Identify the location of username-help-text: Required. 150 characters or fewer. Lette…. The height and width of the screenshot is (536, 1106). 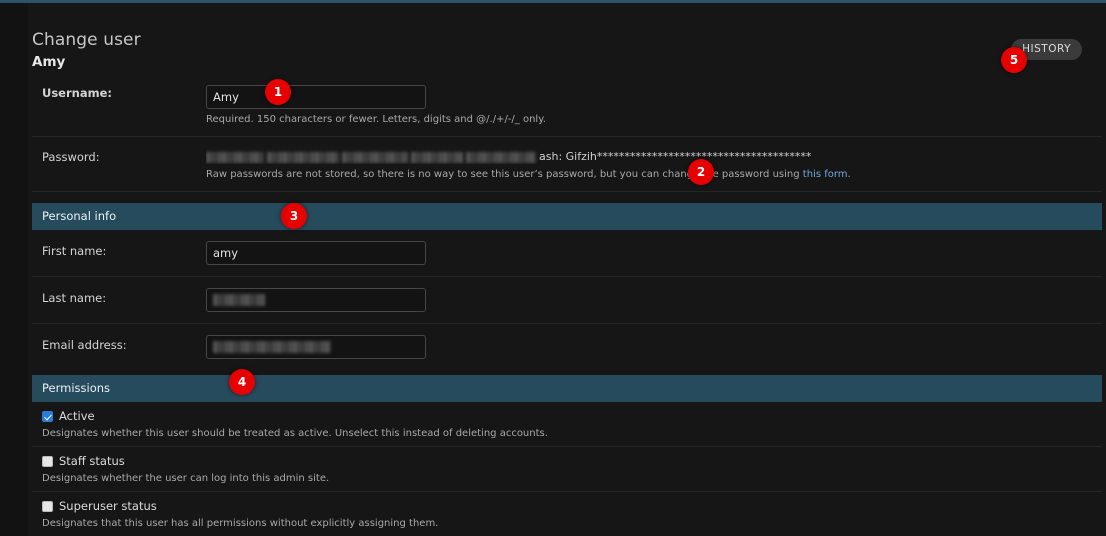
(376, 119).